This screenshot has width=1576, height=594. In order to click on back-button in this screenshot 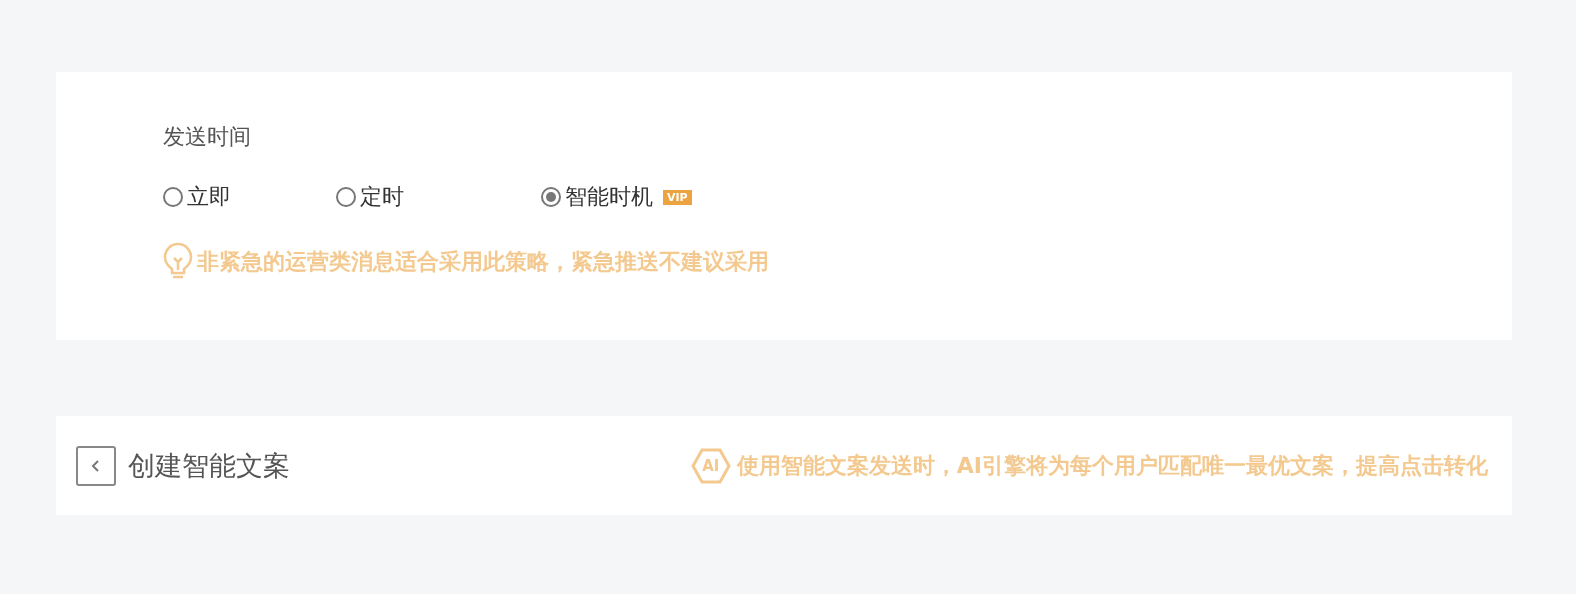, I will do `click(96, 465)`.